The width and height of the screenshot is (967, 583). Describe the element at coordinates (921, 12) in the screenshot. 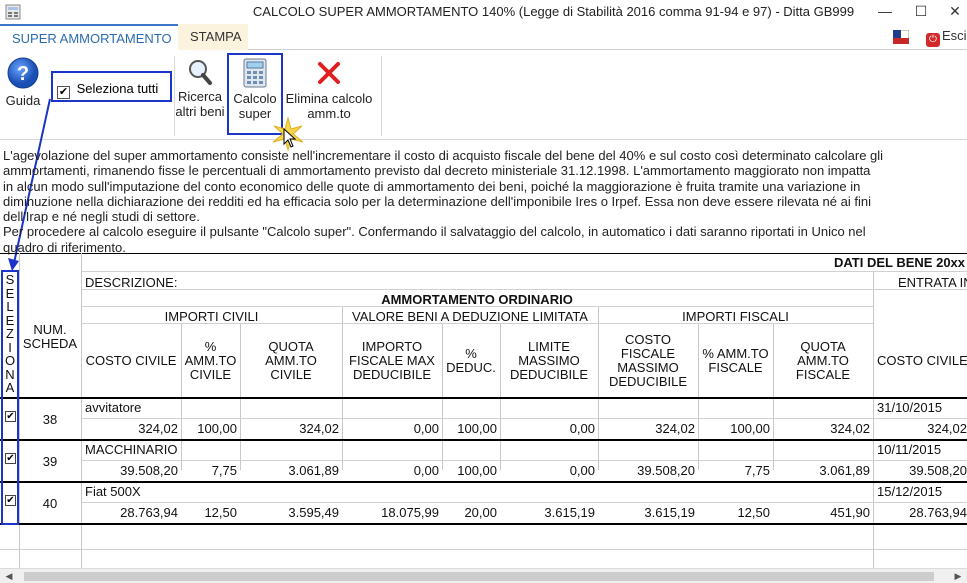

I see `maximize-button: ☐` at that location.